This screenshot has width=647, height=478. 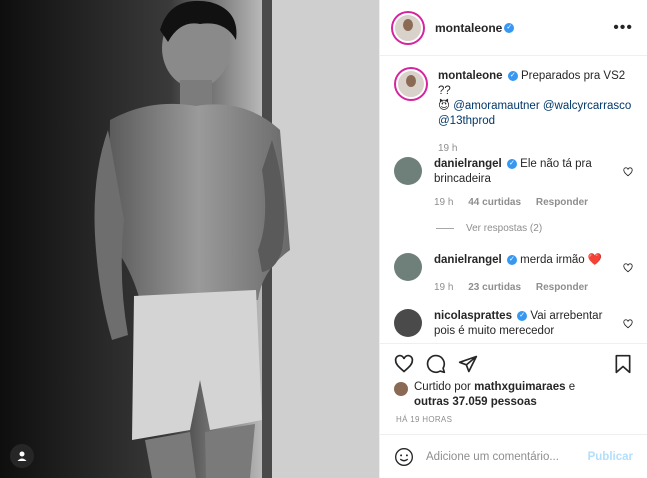 What do you see at coordinates (401, 389) in the screenshot?
I see `liker-avatar` at bounding box center [401, 389].